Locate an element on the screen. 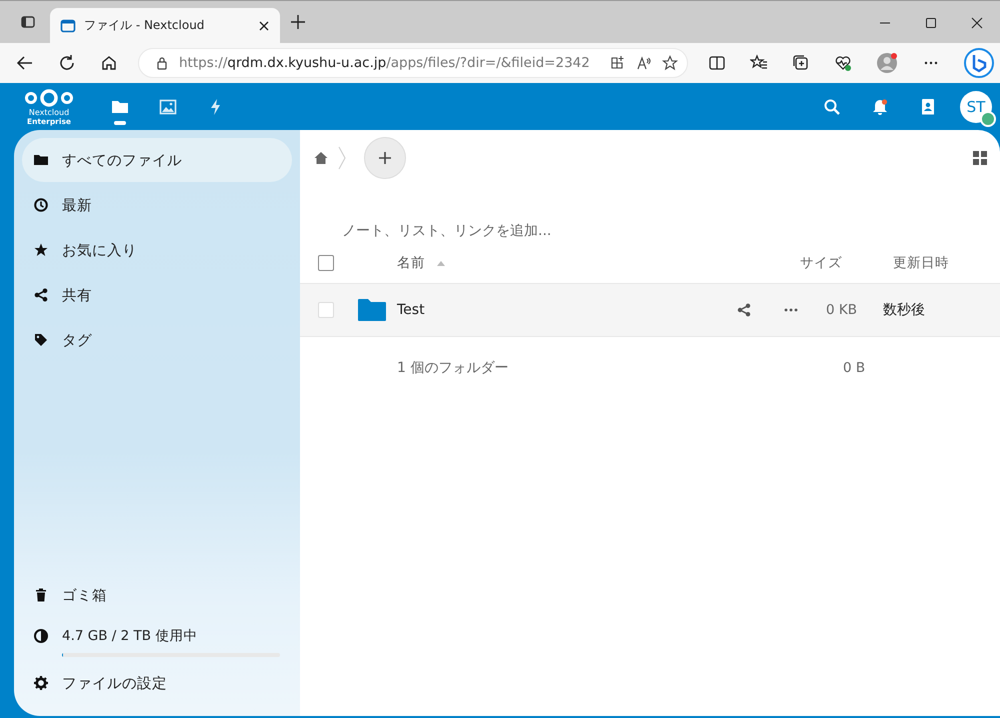 Image resolution: width=1000 pixels, height=718 pixels. column-header: 更新日時 is located at coordinates (921, 263).